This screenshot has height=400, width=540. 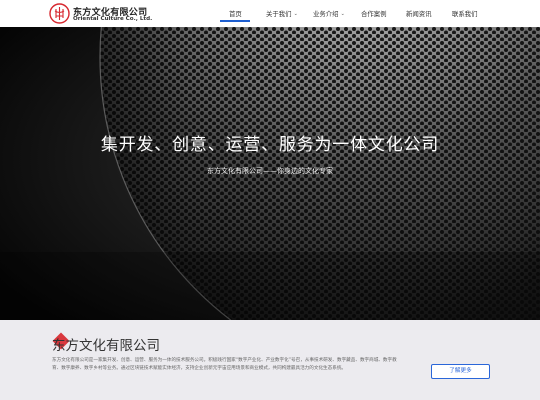 I want to click on nav-contact: 联系我们, so click(x=465, y=13).